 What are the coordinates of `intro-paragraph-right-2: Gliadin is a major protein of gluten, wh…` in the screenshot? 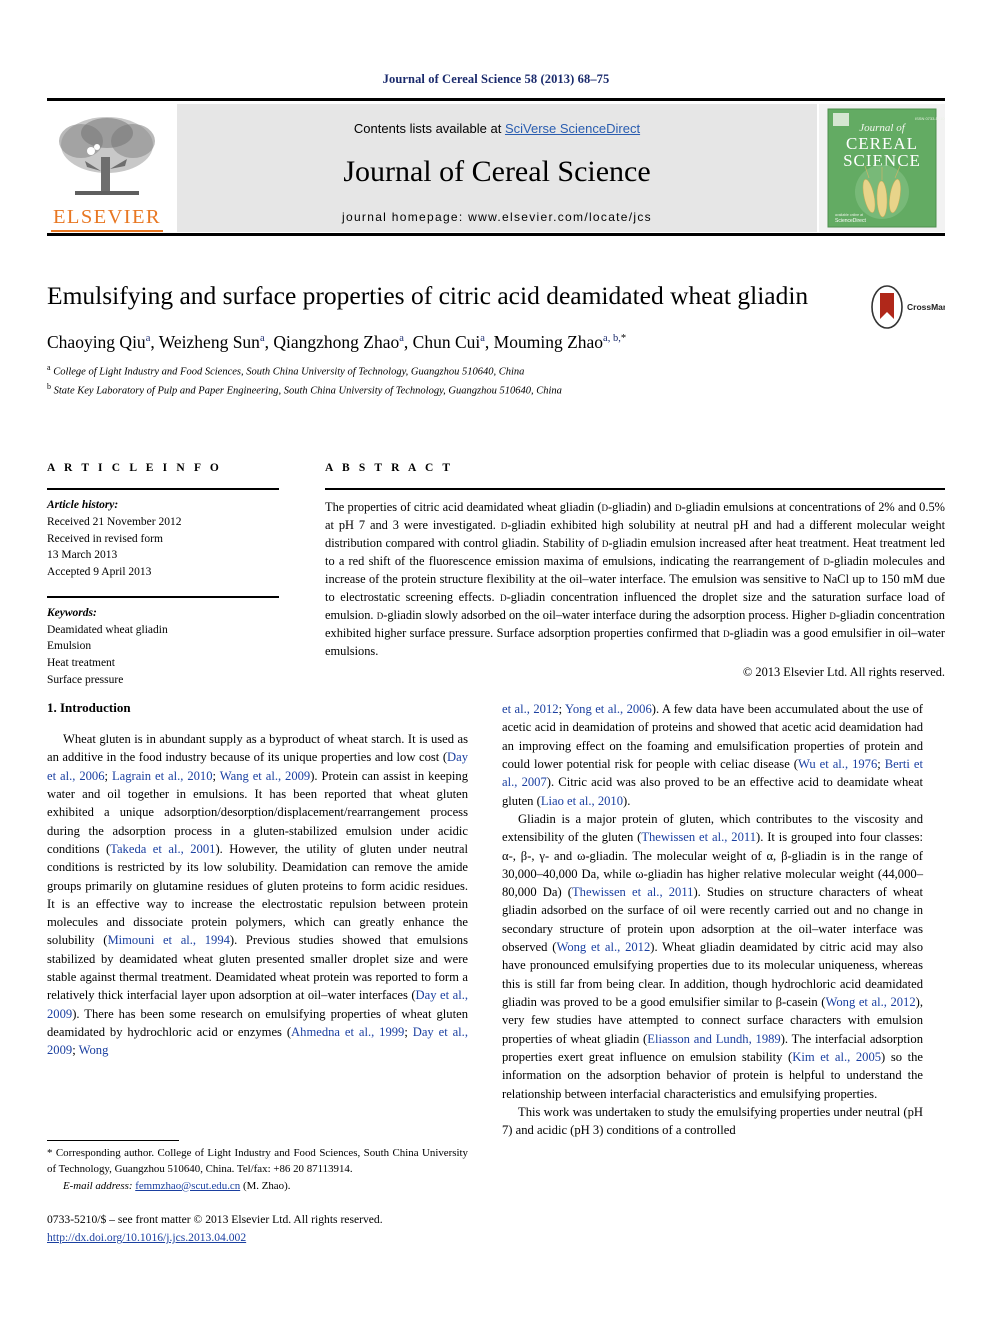 It's located at (713, 956).